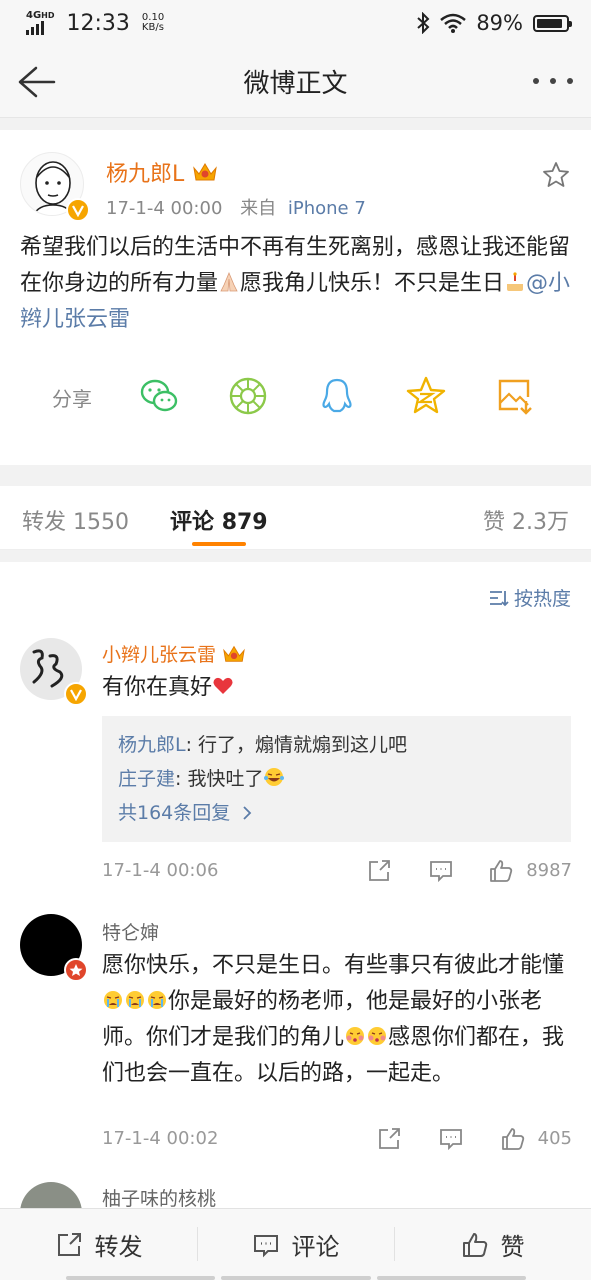 The height and width of the screenshot is (1280, 591). What do you see at coordinates (229, 281) in the screenshot?
I see `praying-hands-emoji` at bounding box center [229, 281].